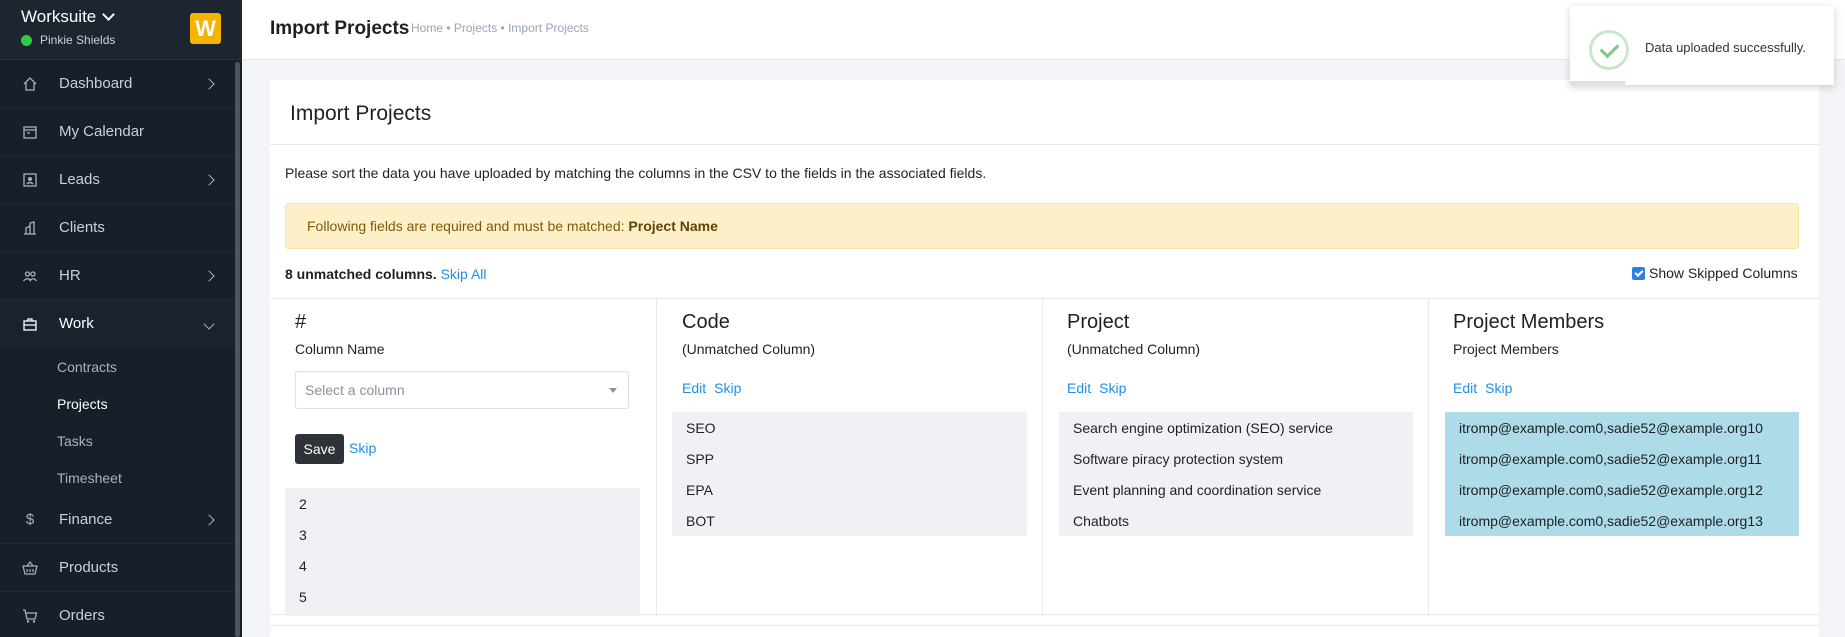 This screenshot has width=1845, height=637. What do you see at coordinates (30, 324) in the screenshot?
I see `briefcase-icon` at bounding box center [30, 324].